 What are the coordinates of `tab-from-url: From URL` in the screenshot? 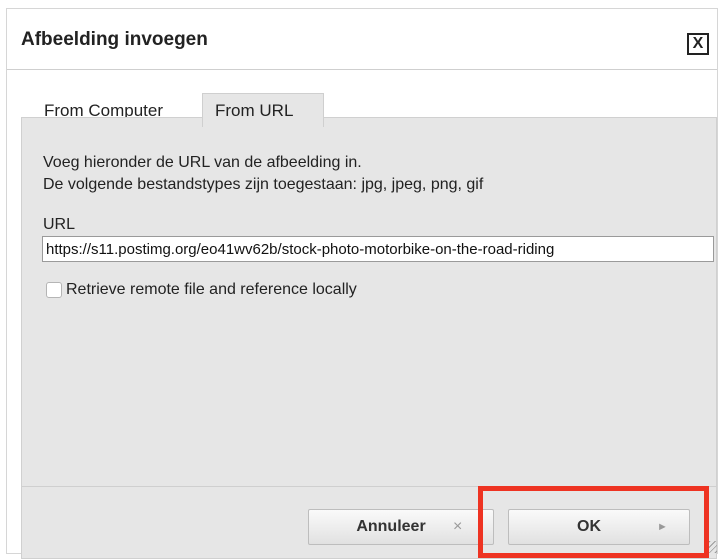 It's located at (263, 110).